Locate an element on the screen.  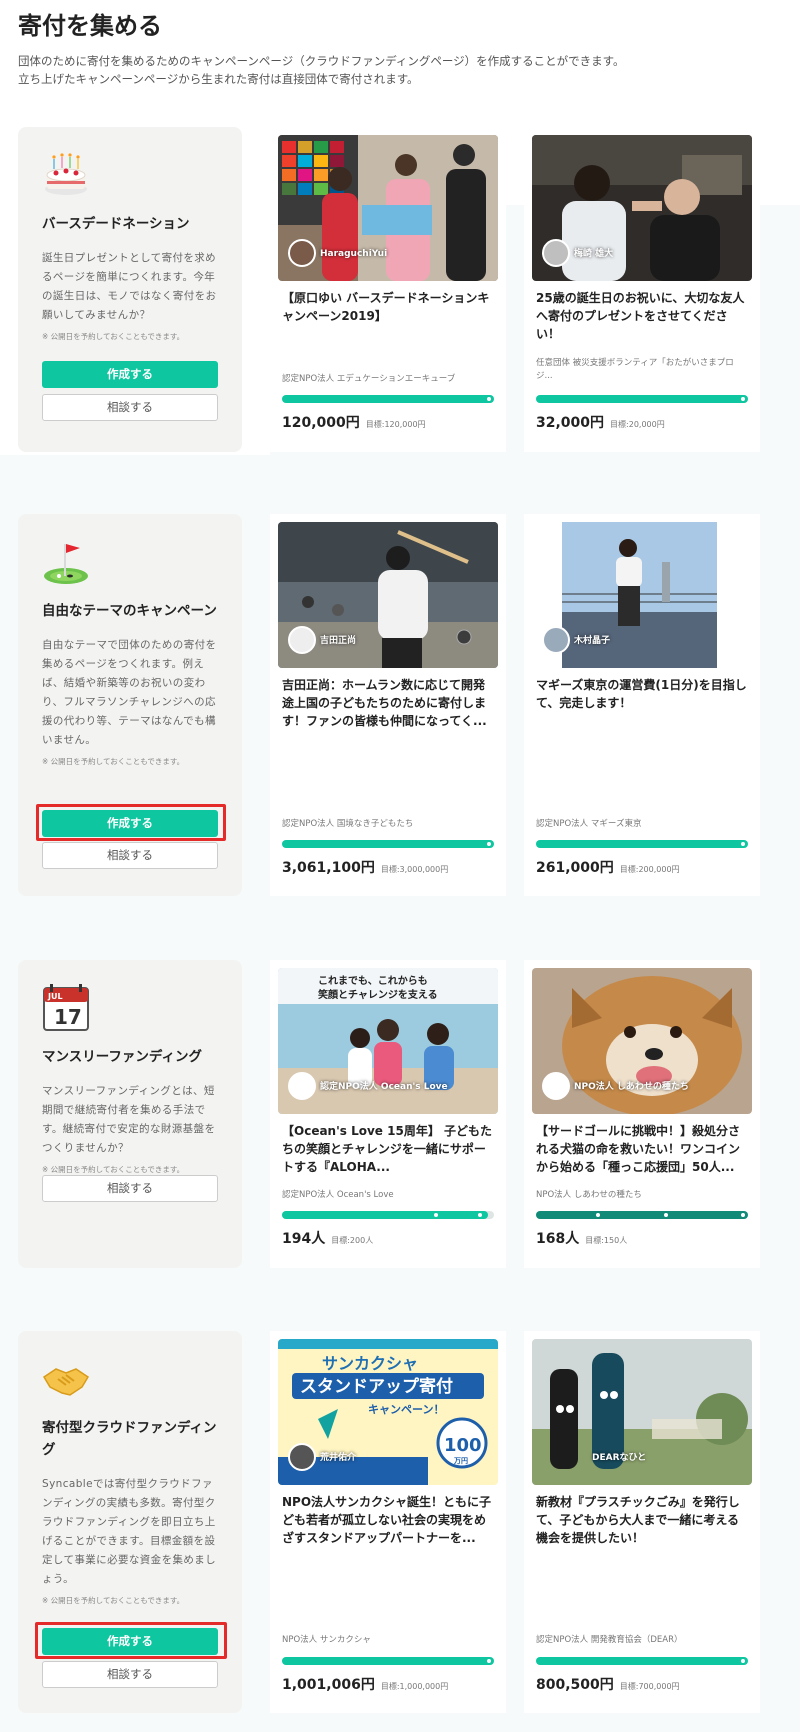
golf-flag-icon is located at coordinates (66, 564).